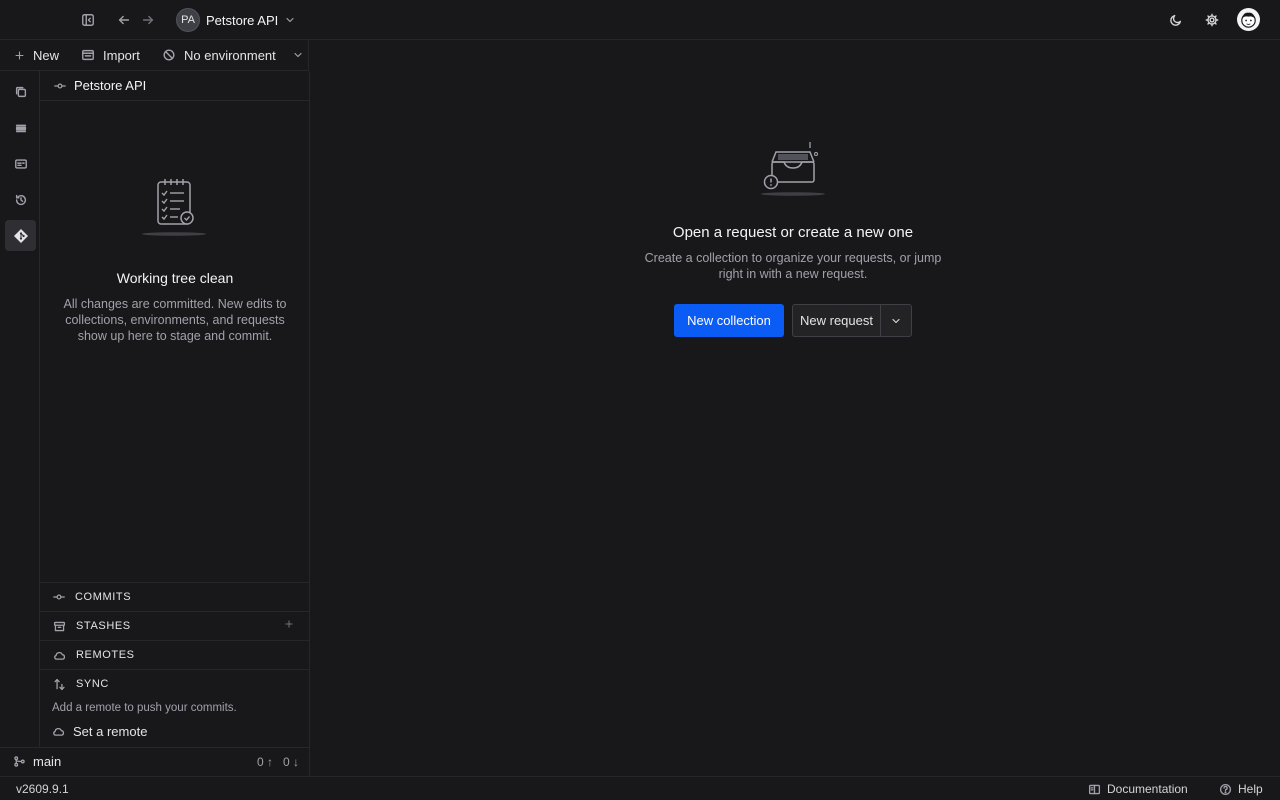 This screenshot has width=1280, height=800. What do you see at coordinates (230, 55) in the screenshot?
I see `environment-label: No environment` at bounding box center [230, 55].